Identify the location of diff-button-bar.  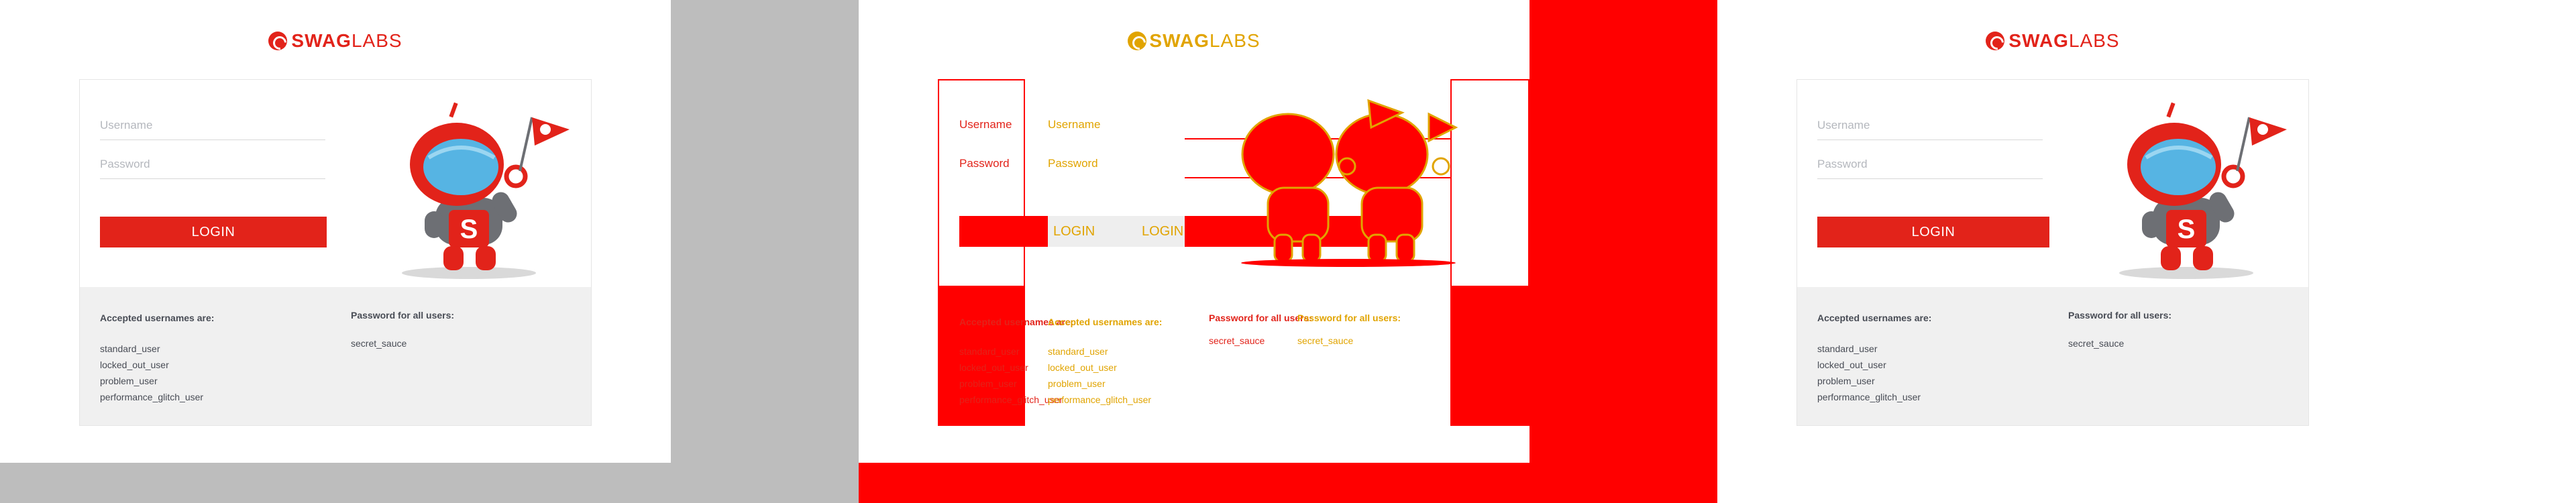
(1003, 231).